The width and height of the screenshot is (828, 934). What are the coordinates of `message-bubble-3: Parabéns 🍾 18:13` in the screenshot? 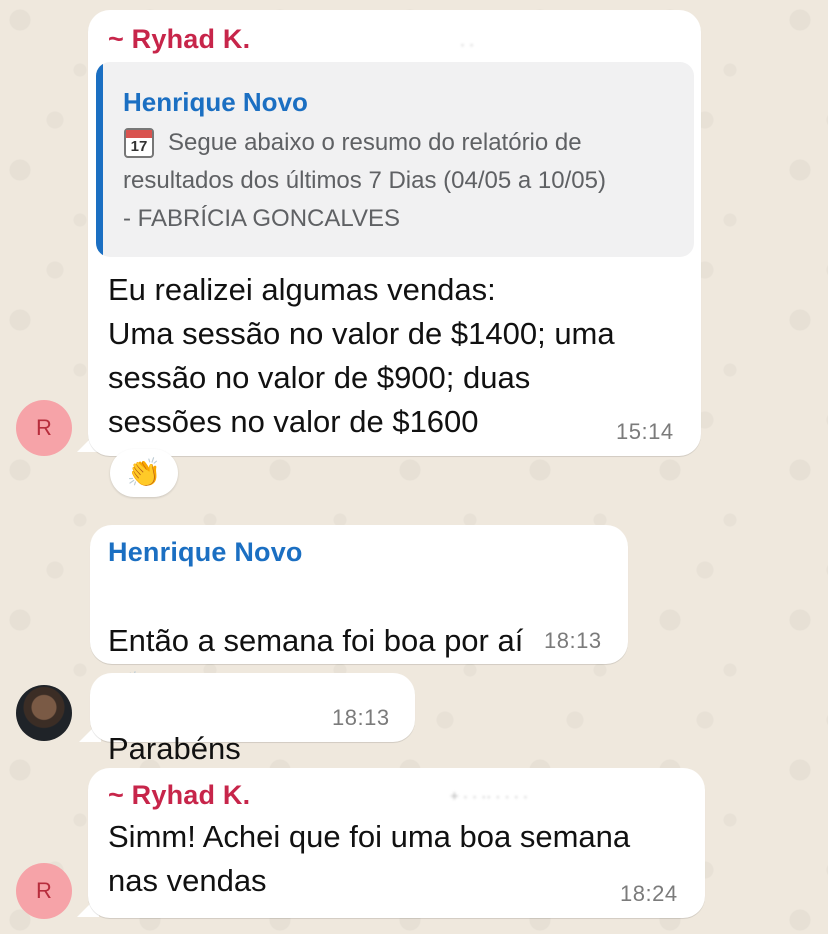 It's located at (252, 741).